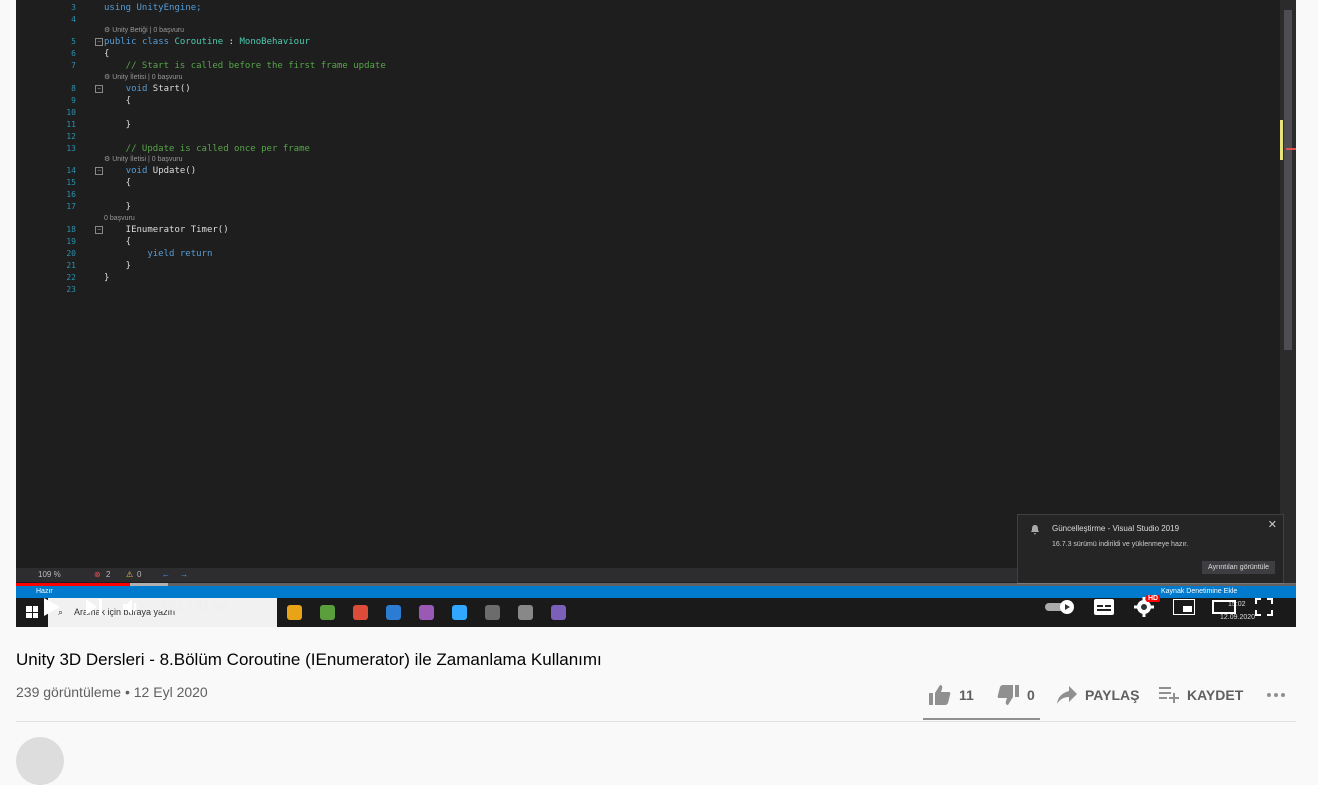  I want to click on scrollbar-thumb, so click(1288, 180).